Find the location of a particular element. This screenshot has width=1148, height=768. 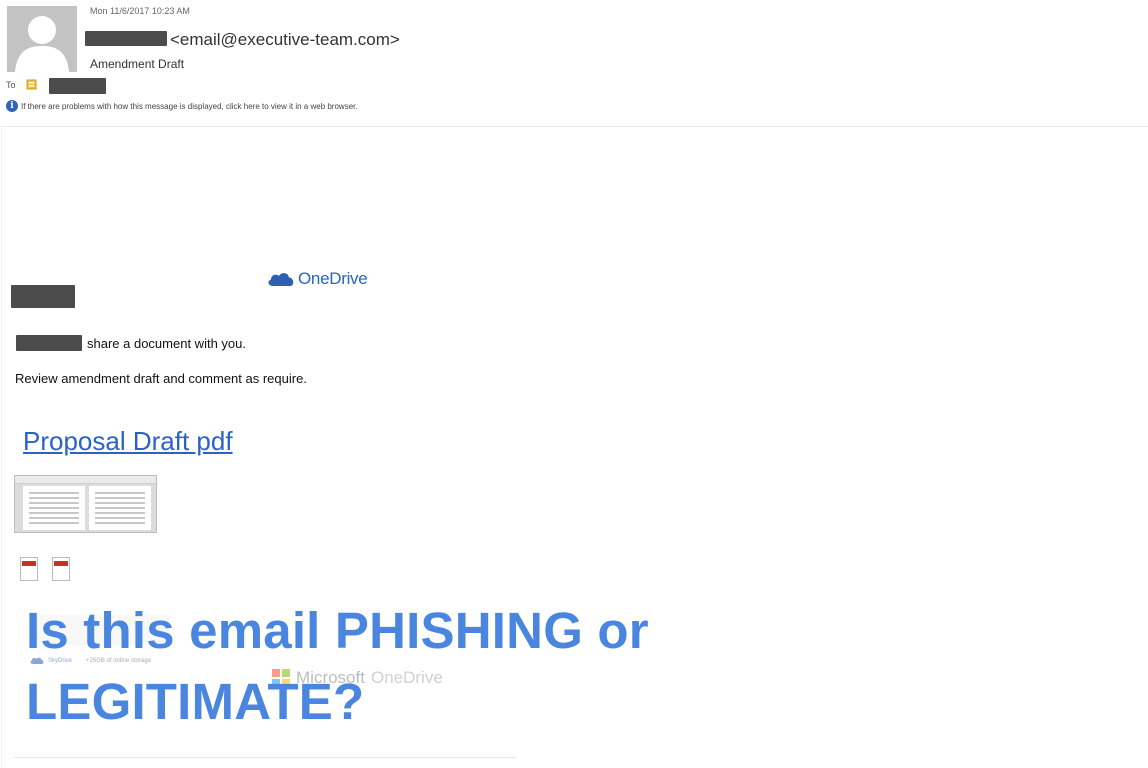

recipient-redacted is located at coordinates (77, 86).